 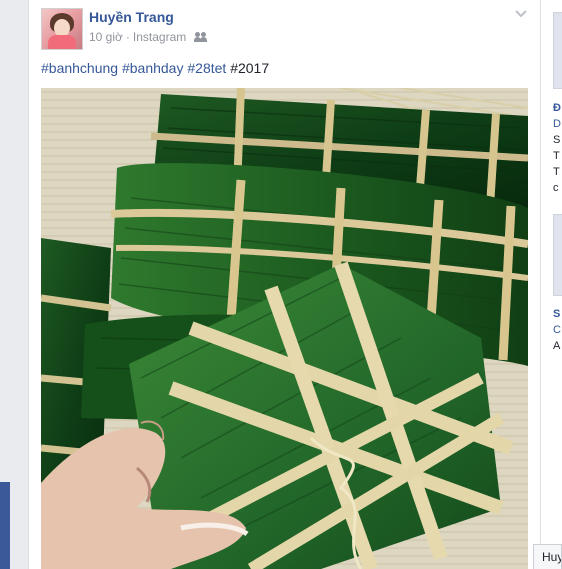 I want to click on sidebar-line: D, so click(x=557, y=124).